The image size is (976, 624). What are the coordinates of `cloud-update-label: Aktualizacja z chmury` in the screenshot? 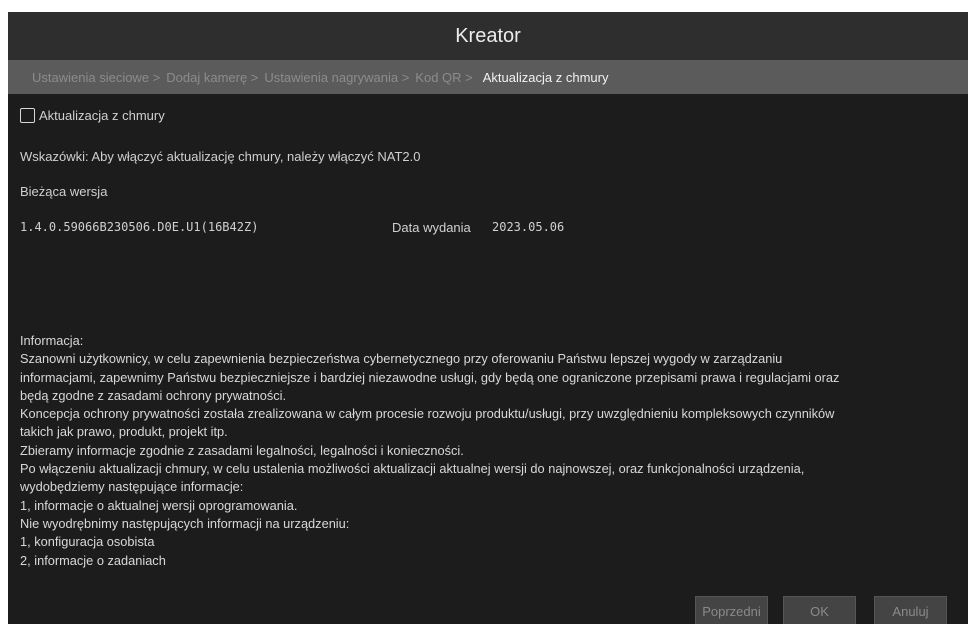 It's located at (102, 115).